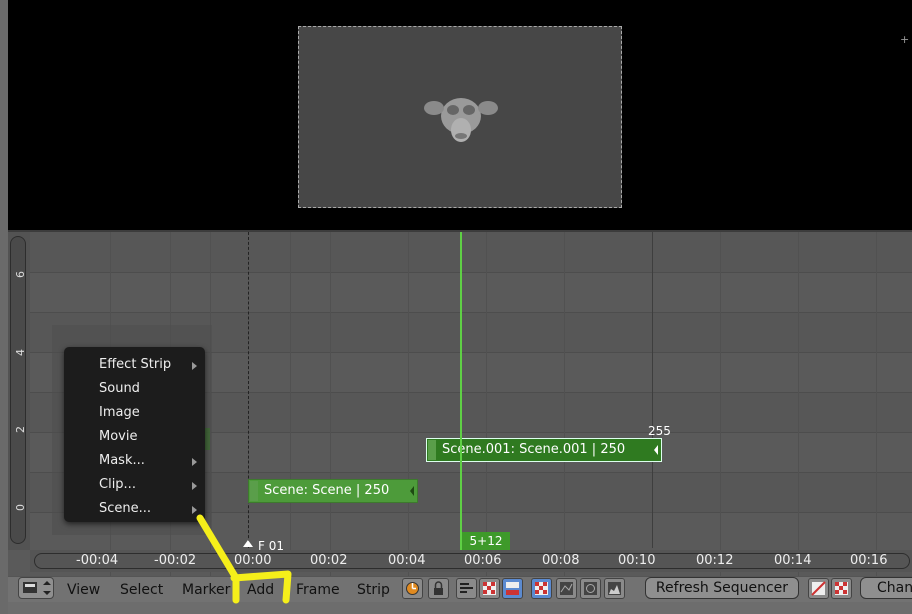 The image size is (912, 614). I want to click on checker-icon, so click(489, 588).